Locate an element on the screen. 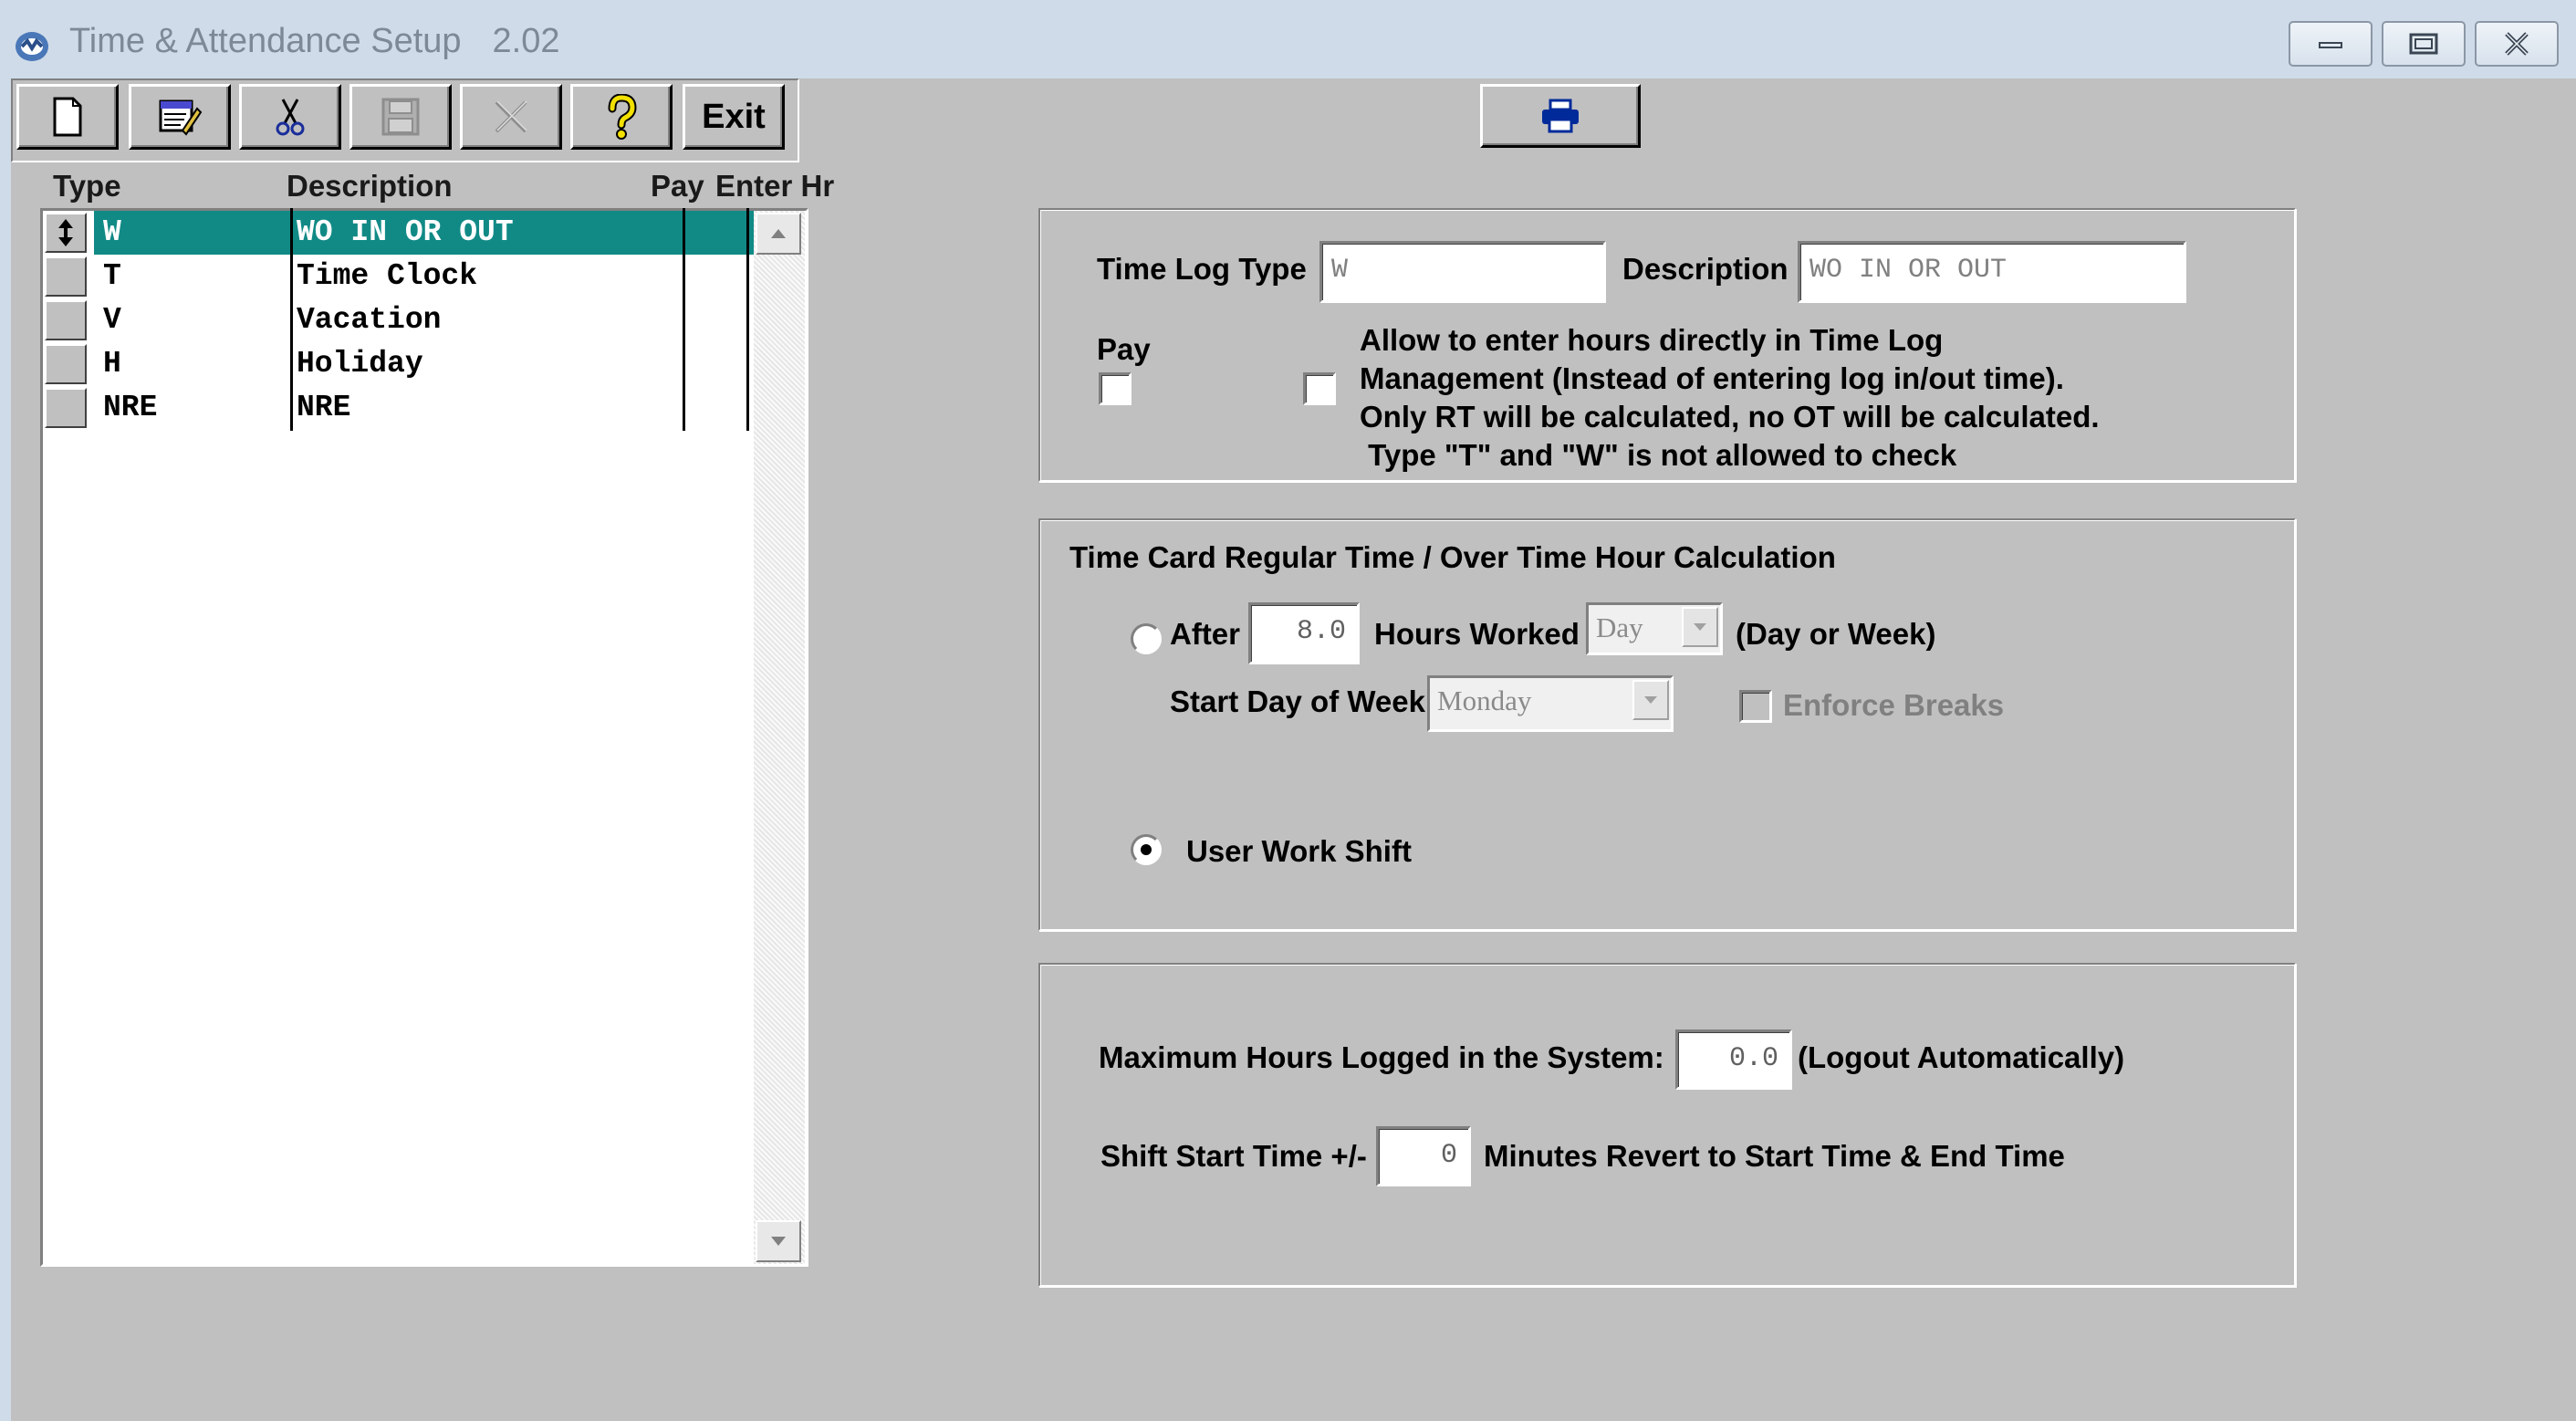 This screenshot has height=1421, width=2576. time-log-type-label: Time Log Type is located at coordinates (1202, 269).